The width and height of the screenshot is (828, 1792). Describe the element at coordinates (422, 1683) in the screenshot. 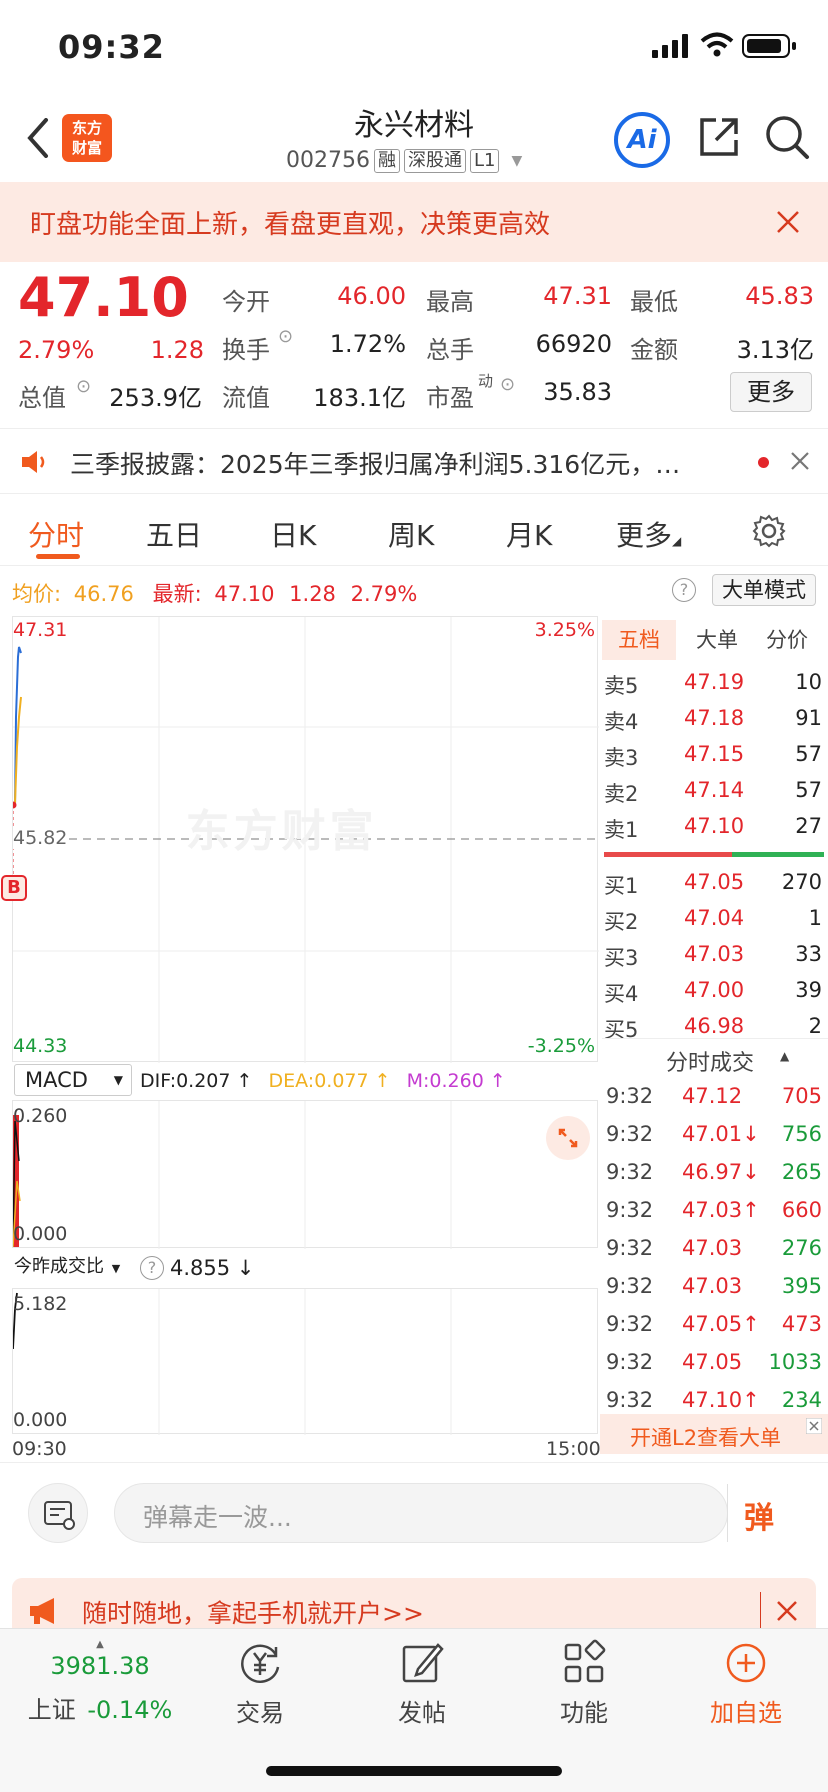

I see `nav-post: 发帖` at that location.